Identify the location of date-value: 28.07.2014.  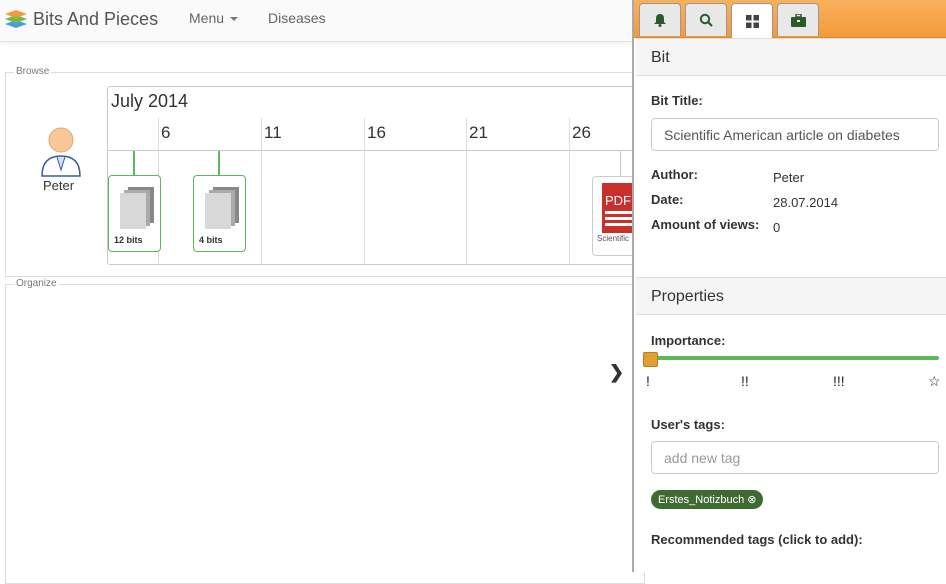
(806, 202).